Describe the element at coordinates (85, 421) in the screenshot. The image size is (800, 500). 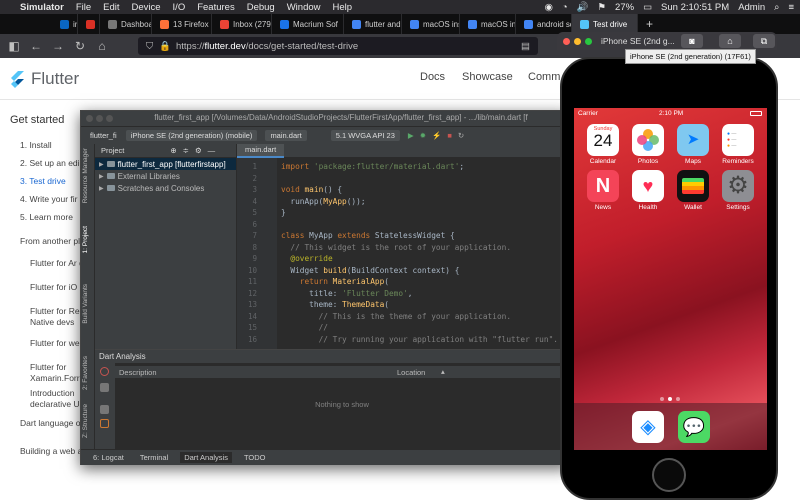
I see `structure-tab: Z: Structure` at that location.